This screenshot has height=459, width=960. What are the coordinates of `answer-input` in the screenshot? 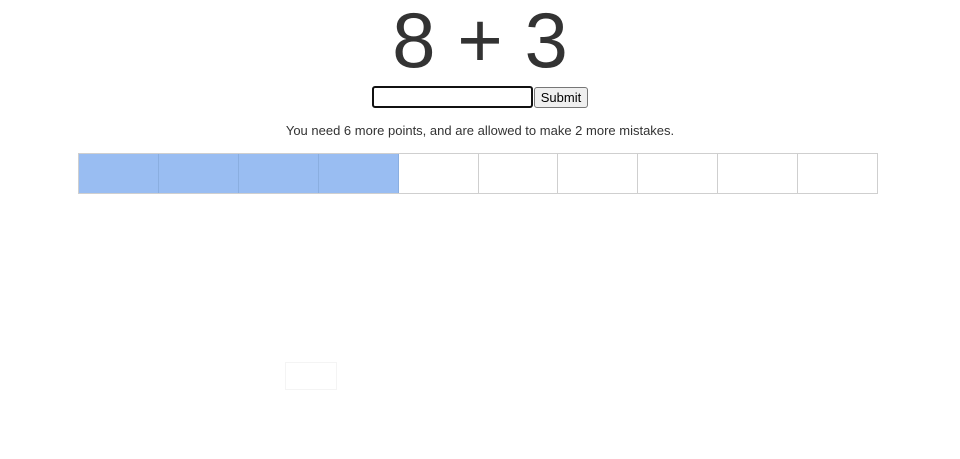 It's located at (452, 97).